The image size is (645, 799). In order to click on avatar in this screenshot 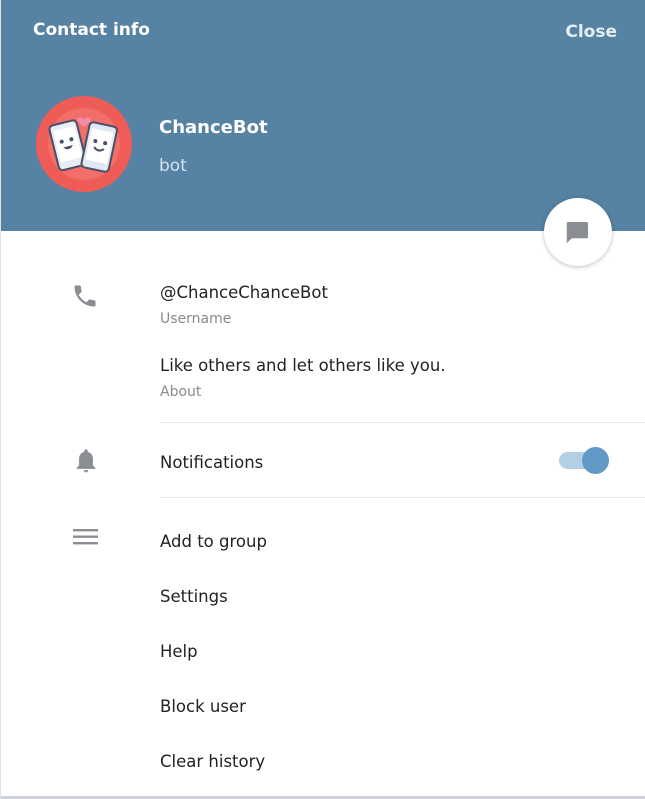, I will do `click(84, 144)`.